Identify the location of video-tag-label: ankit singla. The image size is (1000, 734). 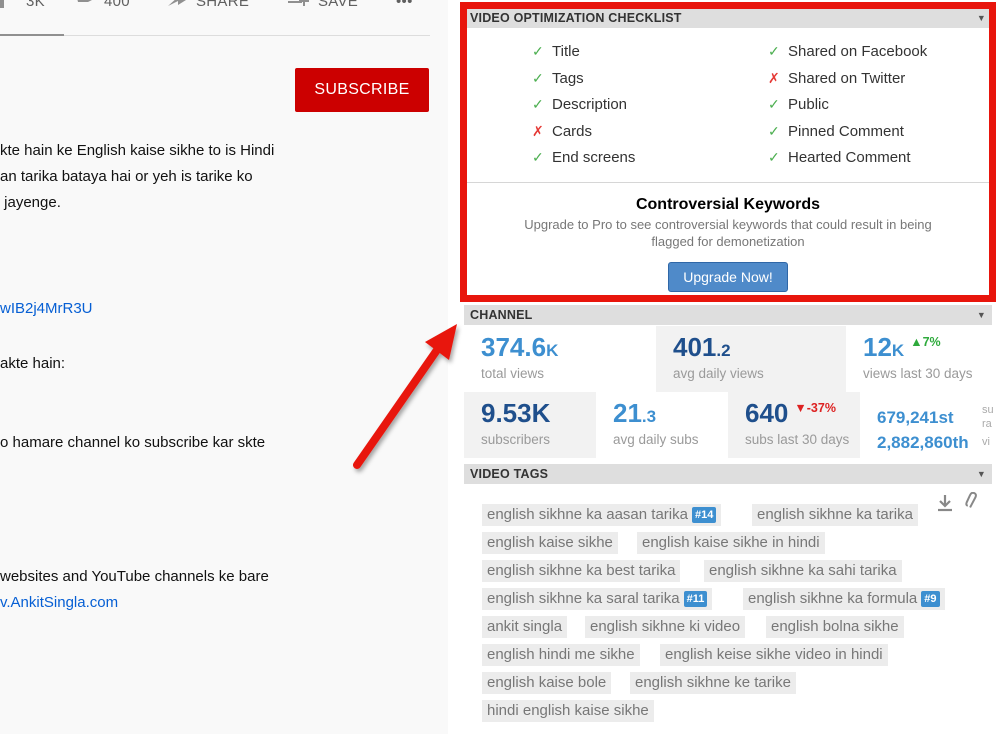
(525, 626).